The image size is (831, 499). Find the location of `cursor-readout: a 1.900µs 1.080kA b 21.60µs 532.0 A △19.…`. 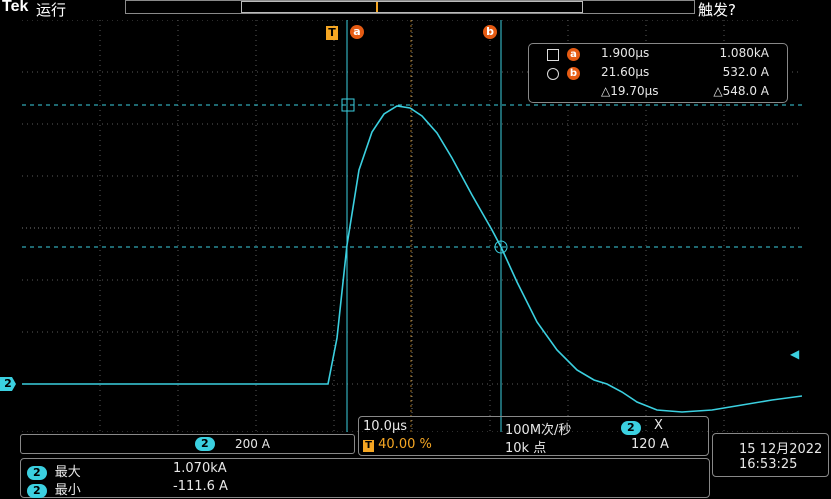

cursor-readout: a 1.900µs 1.080kA b 21.60µs 532.0 A △19.… is located at coordinates (658, 73).